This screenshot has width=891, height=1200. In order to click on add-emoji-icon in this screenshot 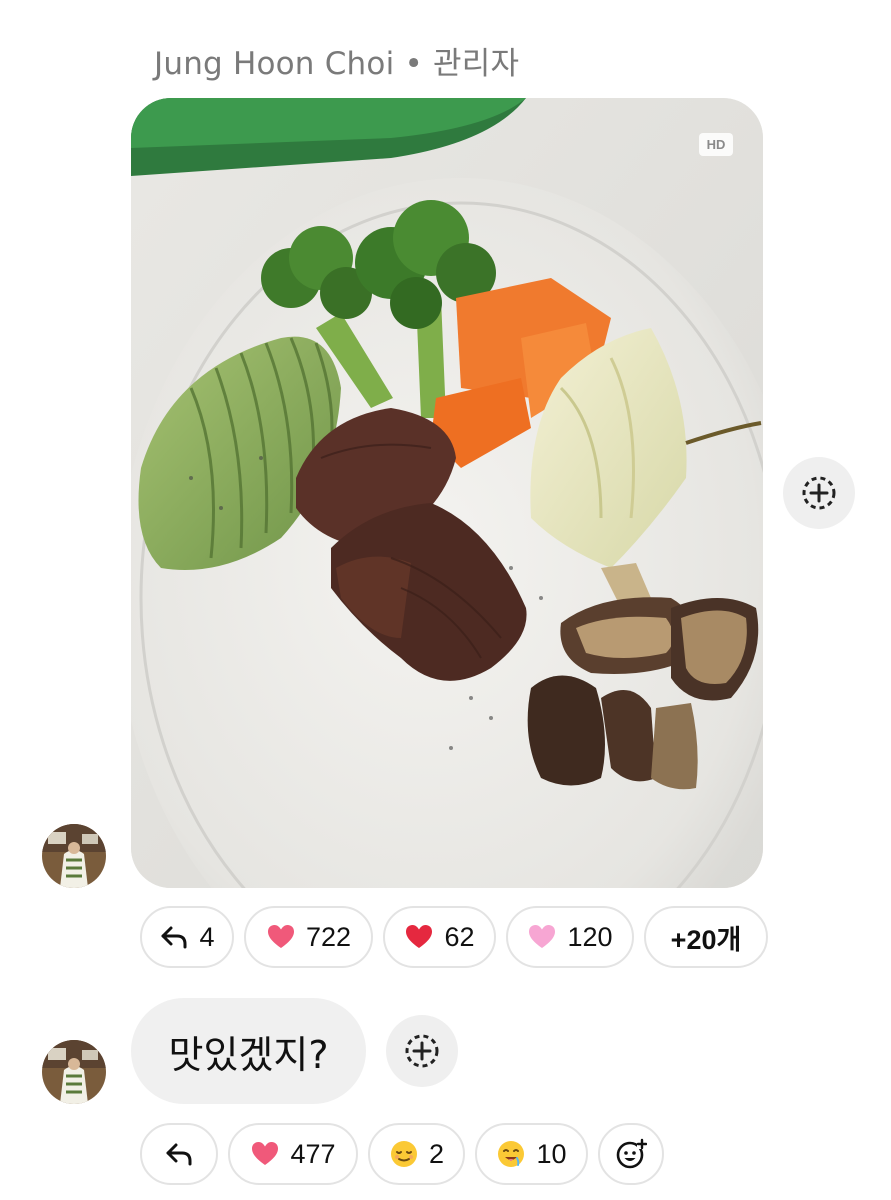, I will do `click(631, 1153)`.